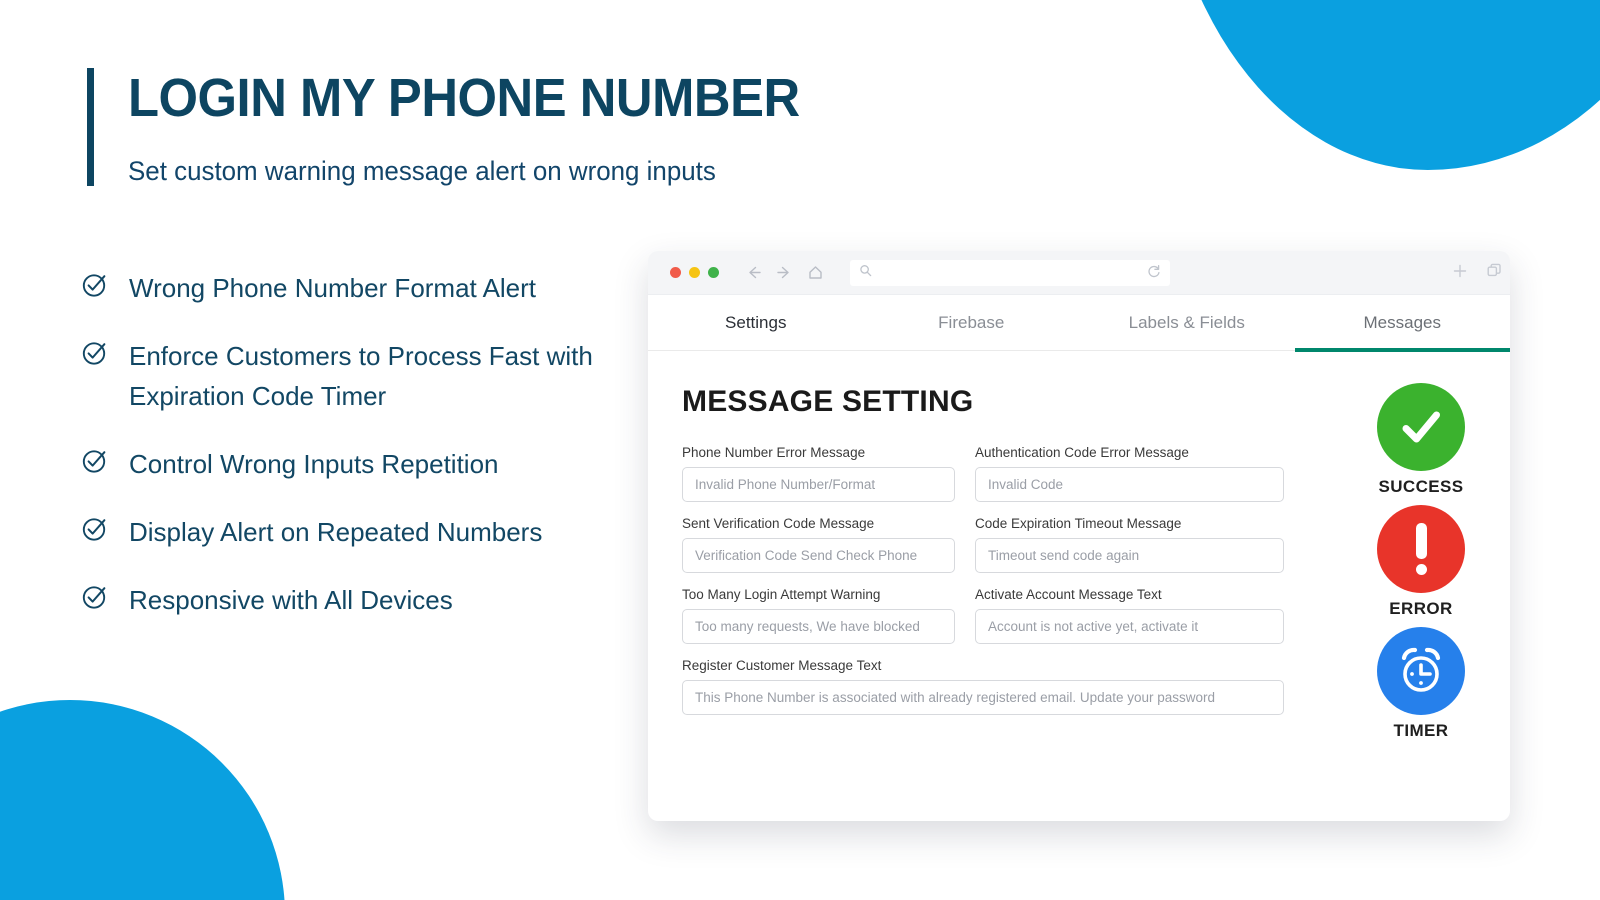 The width and height of the screenshot is (1600, 900). What do you see at coordinates (865, 273) in the screenshot?
I see `search-icon` at bounding box center [865, 273].